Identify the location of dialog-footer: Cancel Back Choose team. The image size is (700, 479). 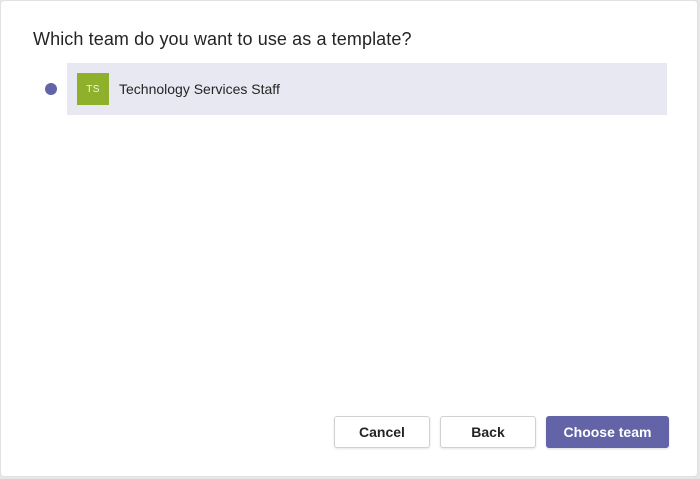
(350, 432).